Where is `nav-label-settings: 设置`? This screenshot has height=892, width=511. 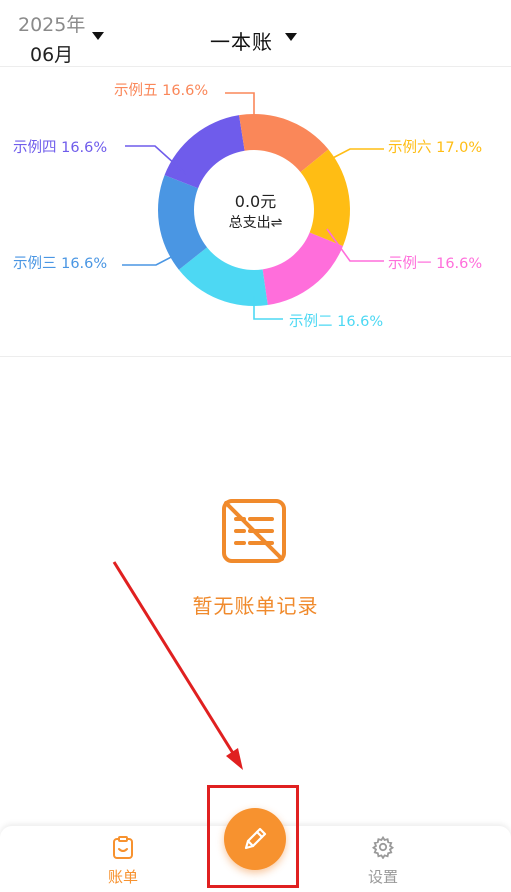
nav-label-settings: 设置 is located at coordinates (382, 877).